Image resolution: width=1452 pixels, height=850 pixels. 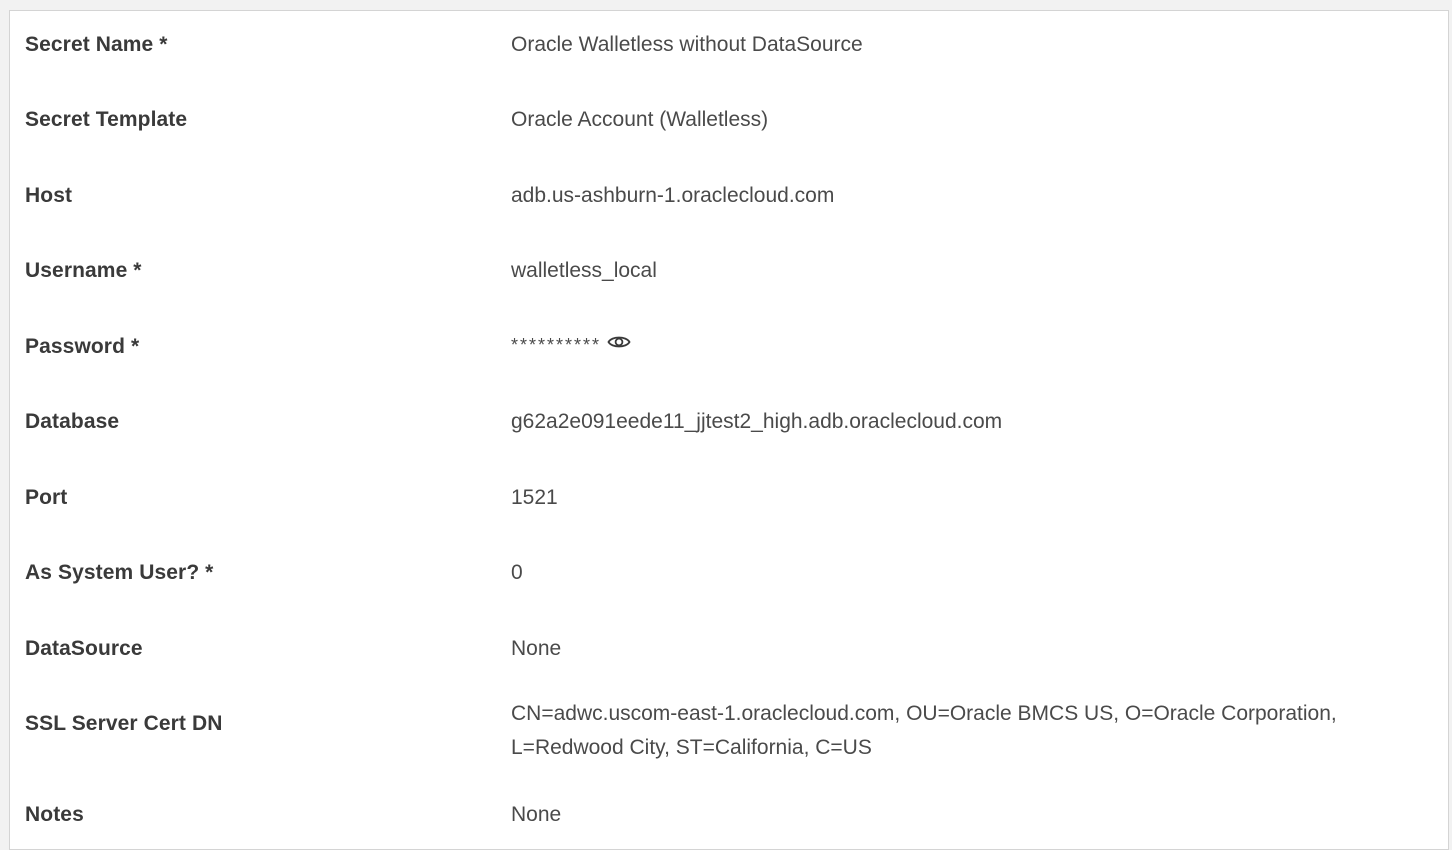 What do you see at coordinates (687, 44) in the screenshot?
I see `field-value: Oracle Walletless without DataSource` at bounding box center [687, 44].